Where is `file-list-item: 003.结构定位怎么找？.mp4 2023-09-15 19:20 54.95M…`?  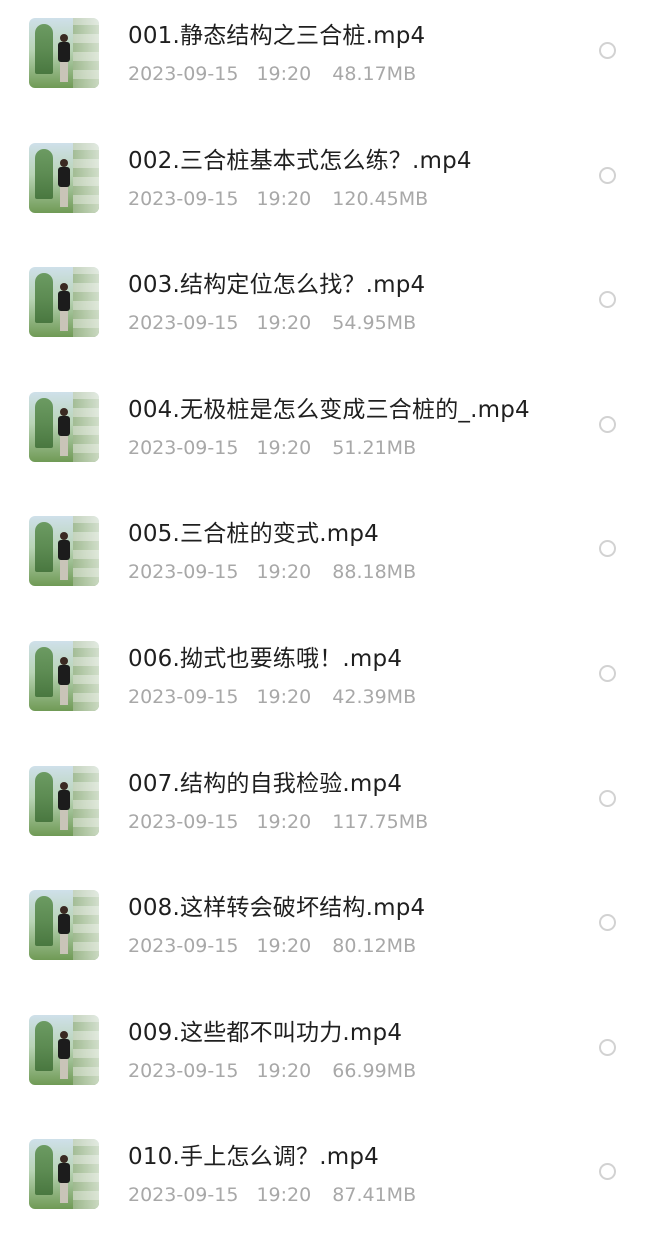 file-list-item: 003.结构定位怎么找？.mp4 2023-09-15 19:20 54.95M… is located at coordinates (330, 311).